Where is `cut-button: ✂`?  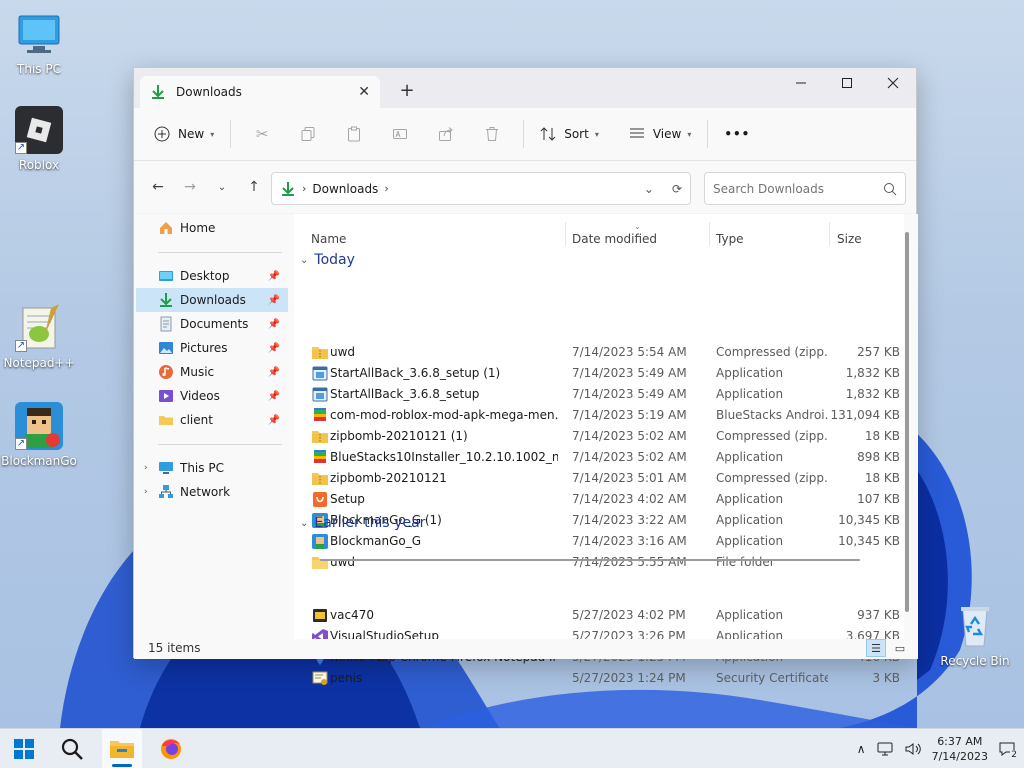
cut-button: ✂ is located at coordinates (262, 134).